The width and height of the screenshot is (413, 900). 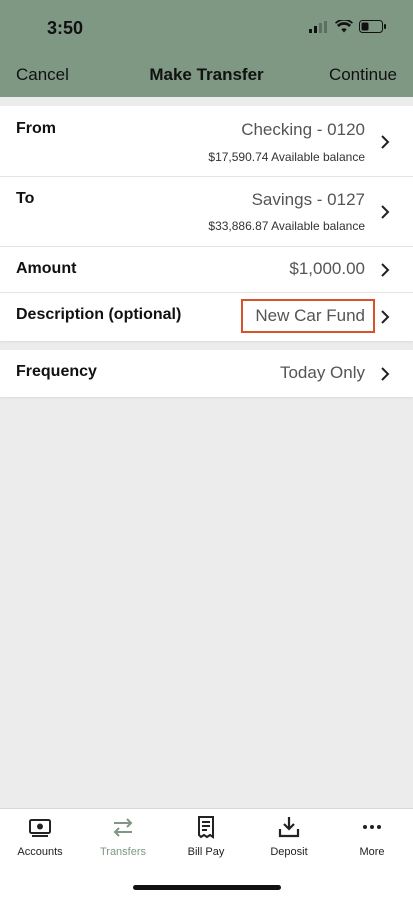 What do you see at coordinates (25, 198) in the screenshot?
I see `to-label: To` at bounding box center [25, 198].